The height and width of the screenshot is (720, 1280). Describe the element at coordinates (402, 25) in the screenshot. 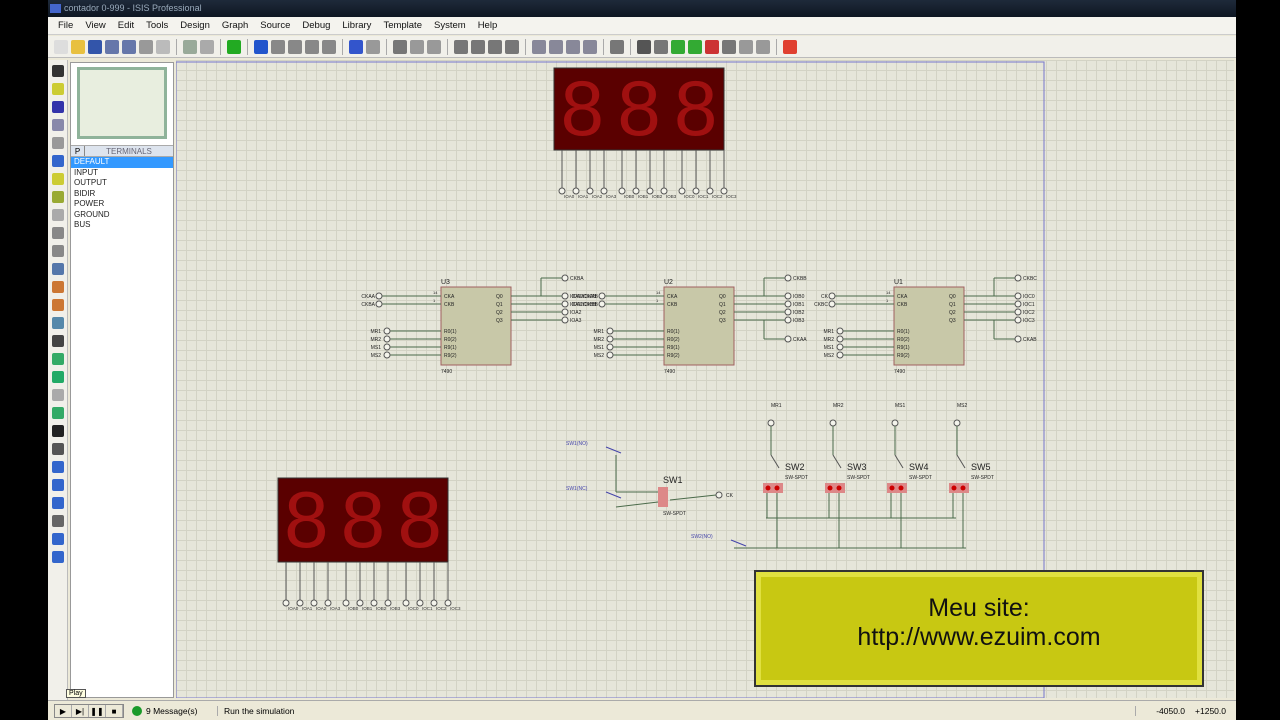

I see `menu-template: Template` at that location.